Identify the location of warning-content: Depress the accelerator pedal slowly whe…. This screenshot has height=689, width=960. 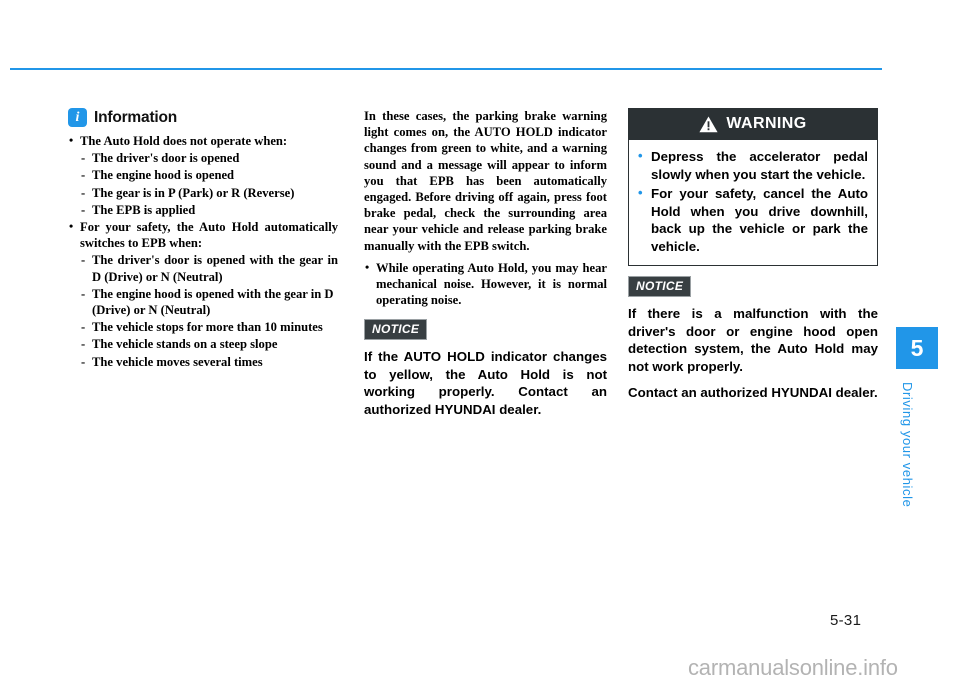
(753, 202).